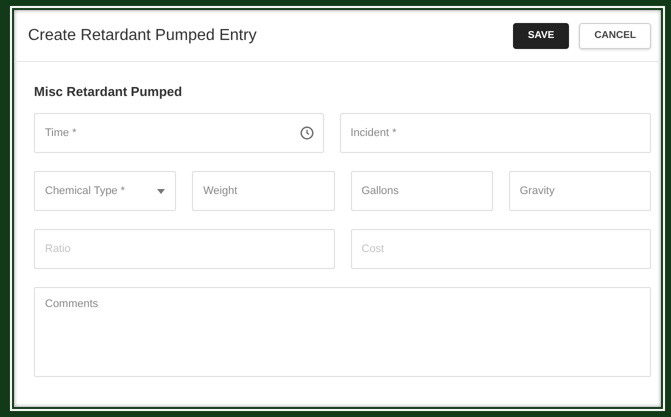  I want to click on input-field: Incident *, so click(495, 133).